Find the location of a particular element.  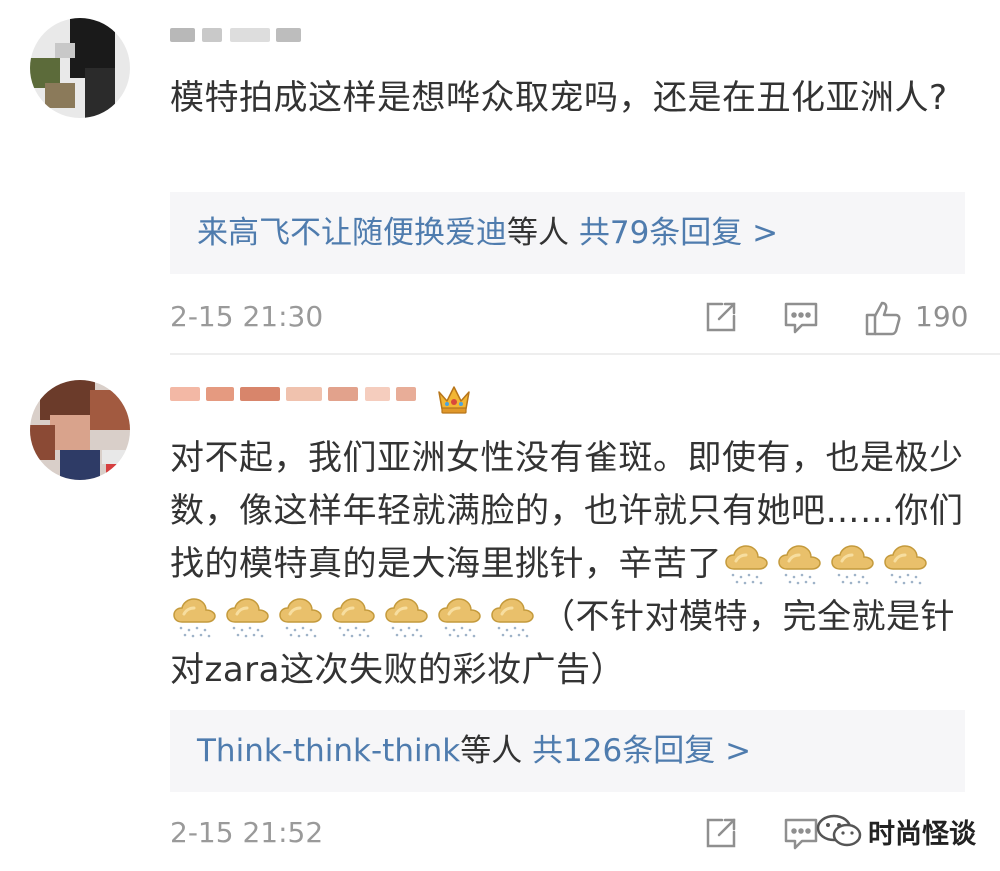

reply-count-link: 共79条回复 > is located at coordinates (678, 233).